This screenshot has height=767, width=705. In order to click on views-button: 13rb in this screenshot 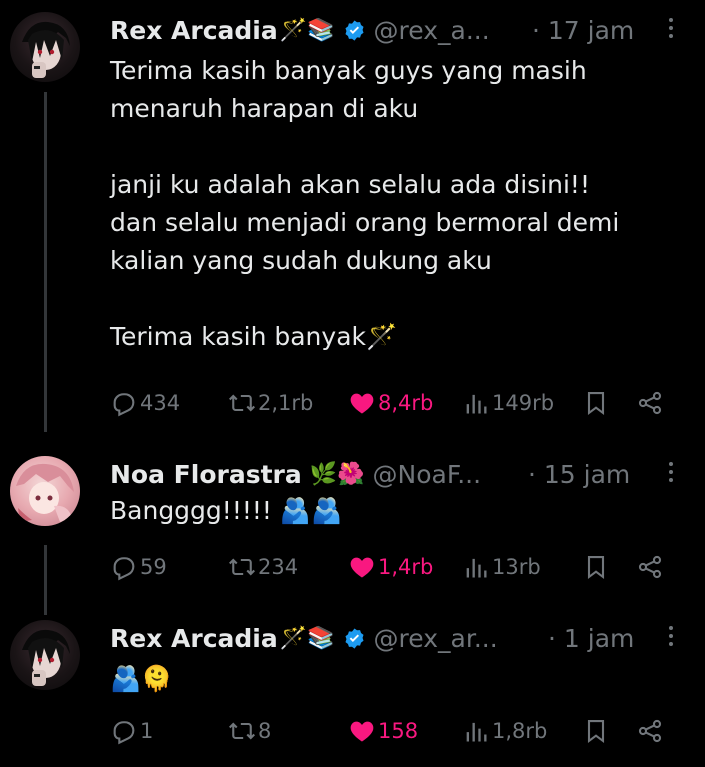, I will do `click(501, 567)`.